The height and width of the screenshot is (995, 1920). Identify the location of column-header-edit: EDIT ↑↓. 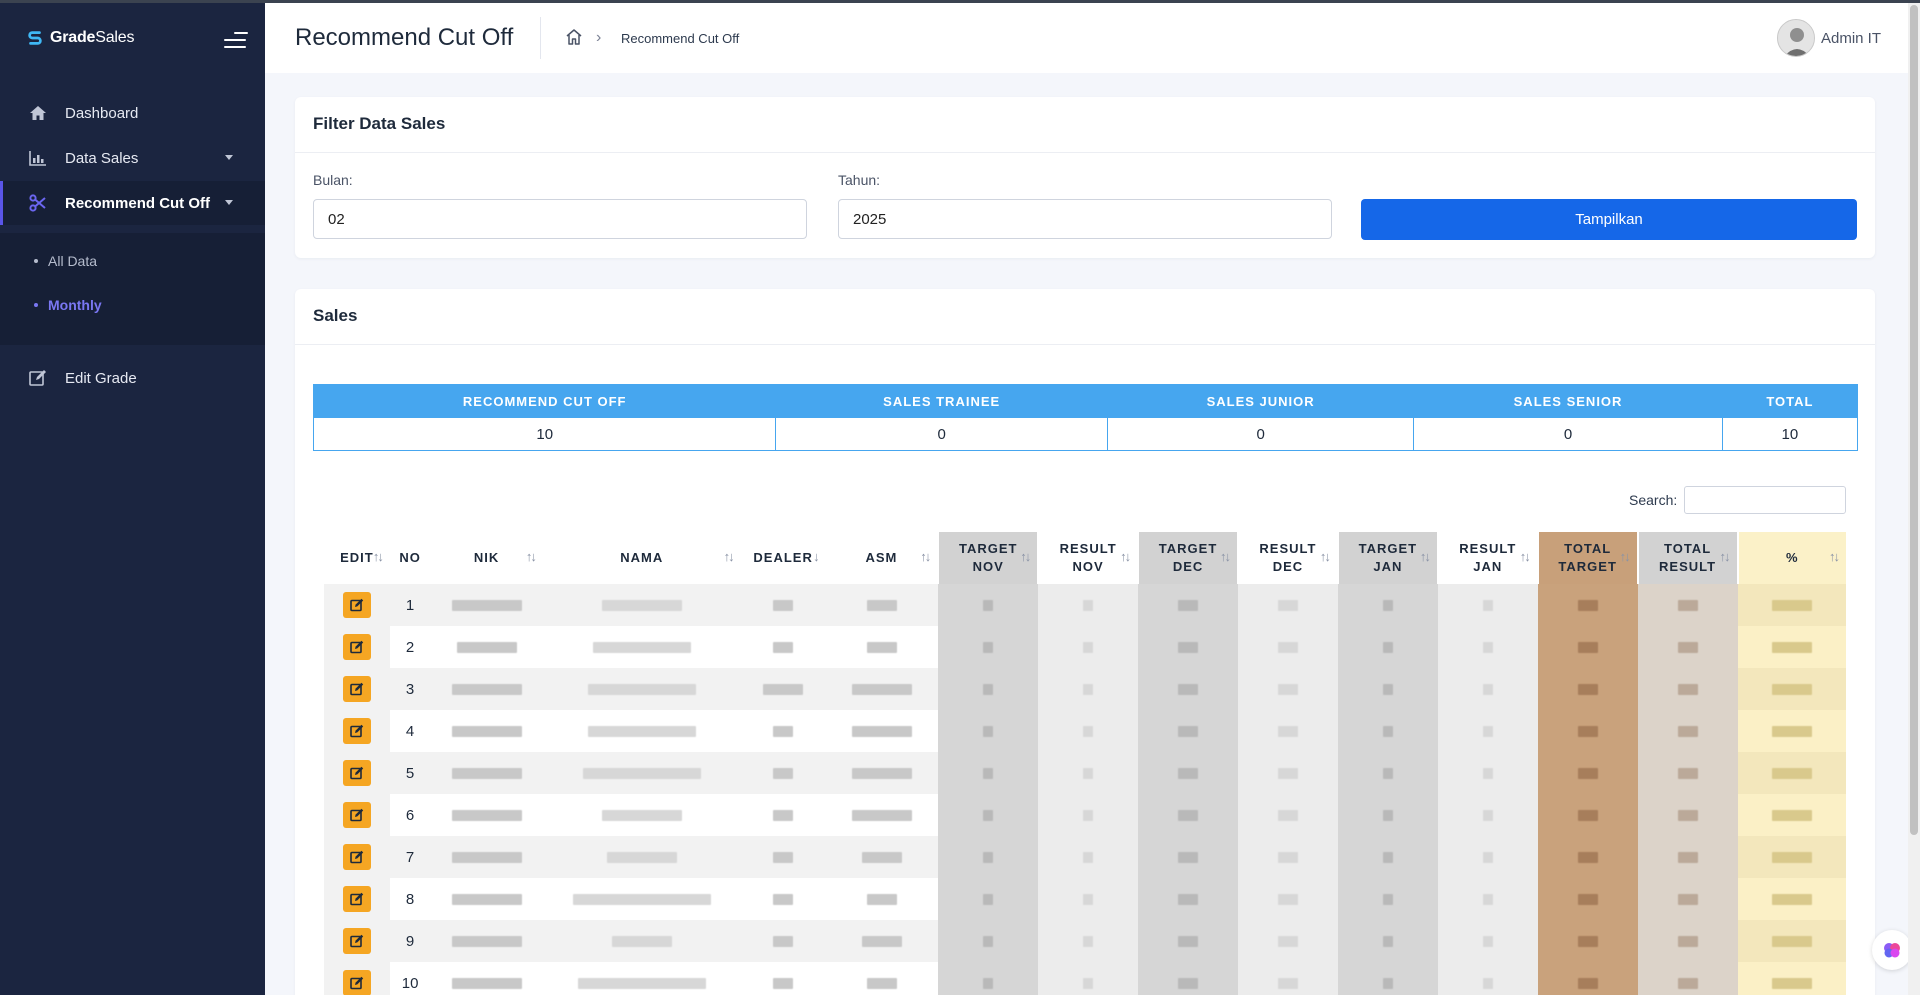
(357, 558).